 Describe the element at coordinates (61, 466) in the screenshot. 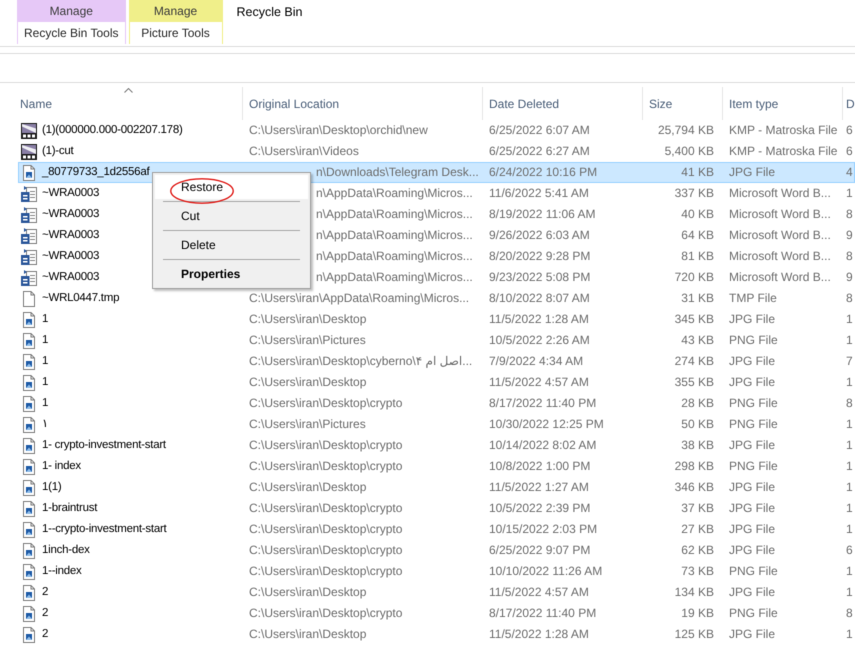

I see `file-name: 1- index` at that location.